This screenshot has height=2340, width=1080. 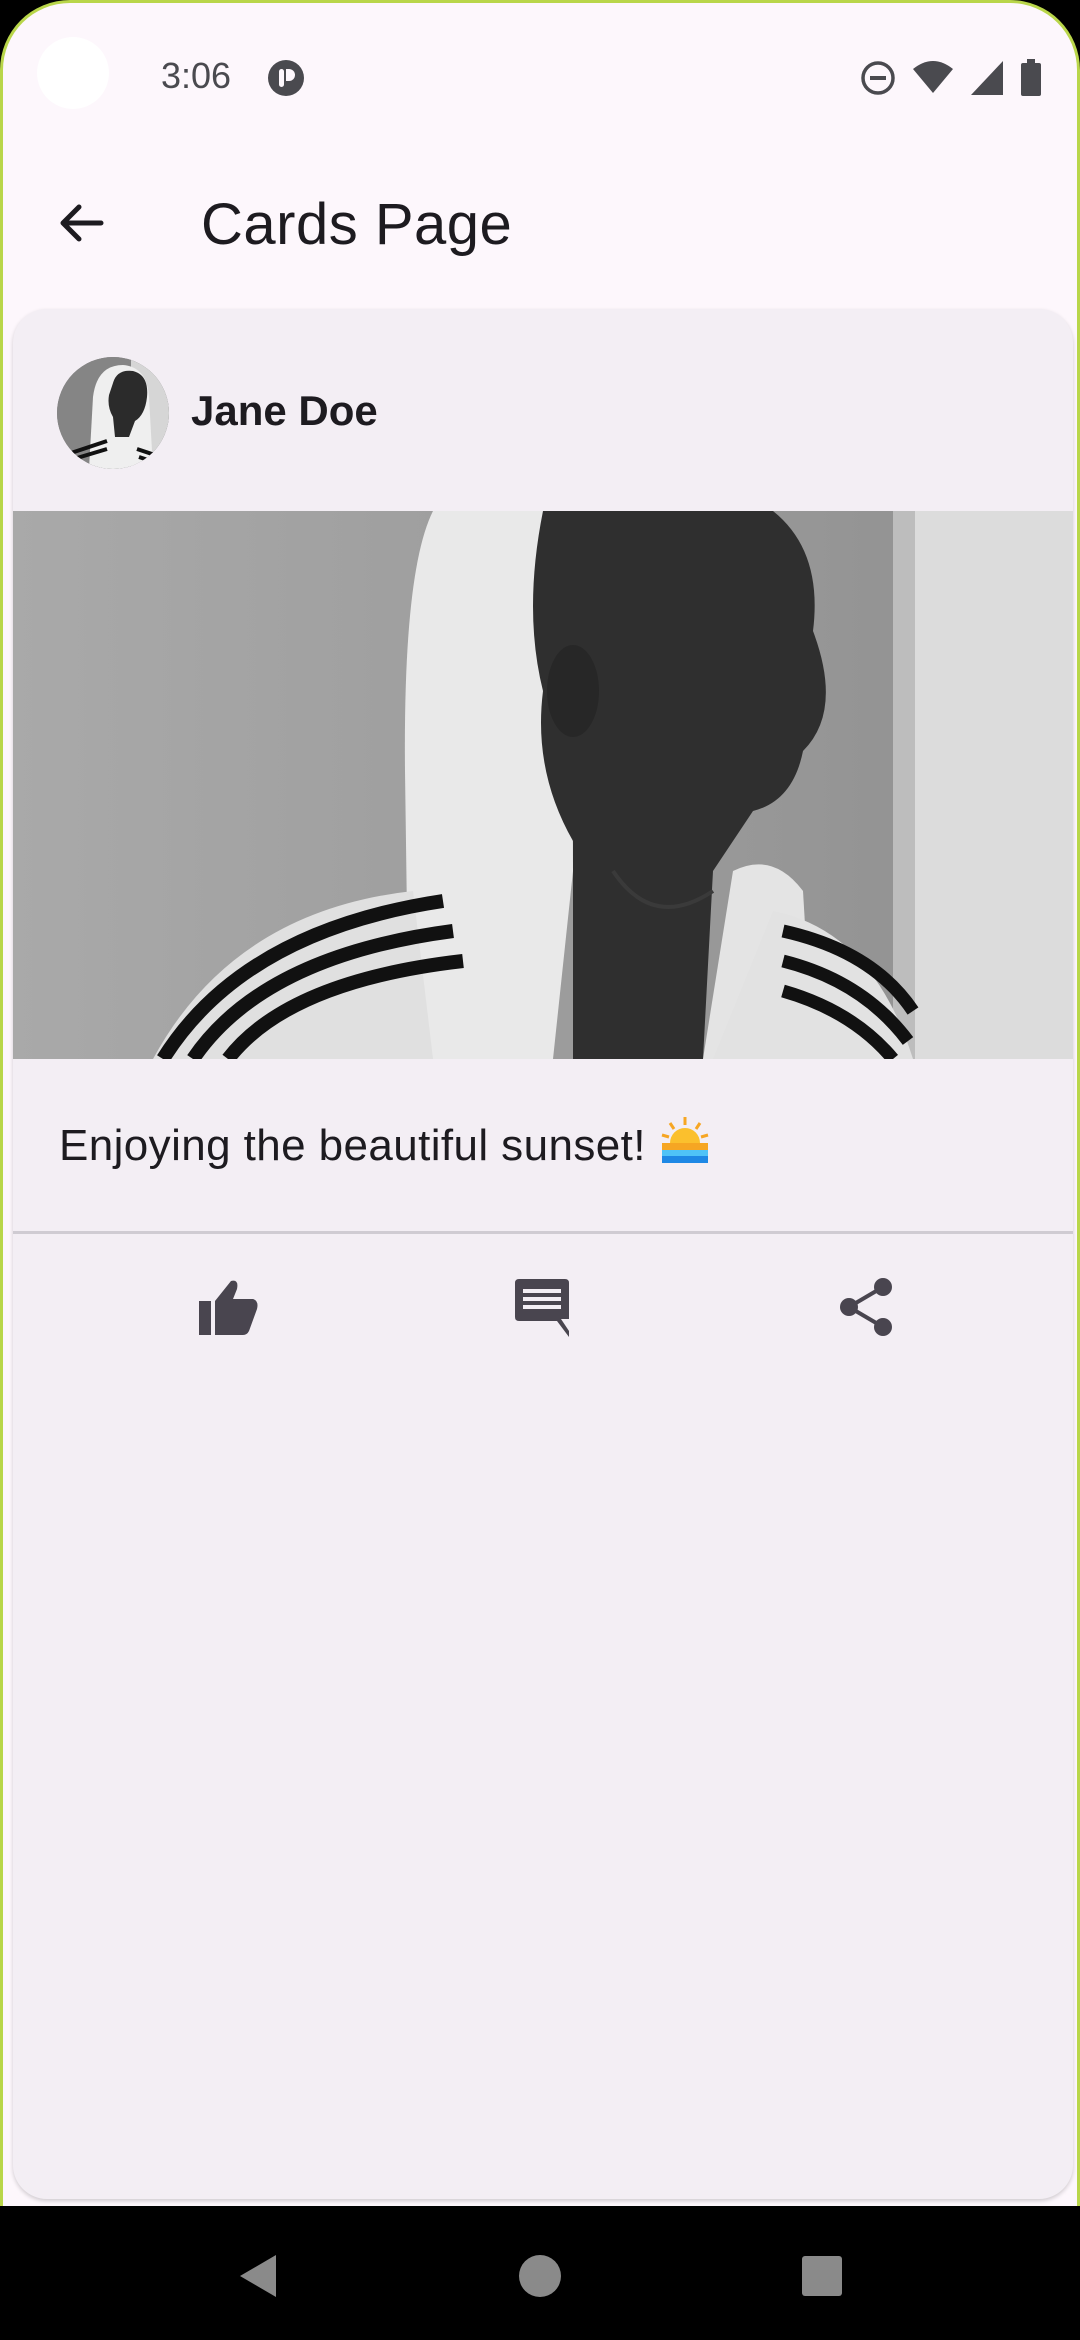 I want to click on author-name: Jane Doe, so click(x=284, y=410).